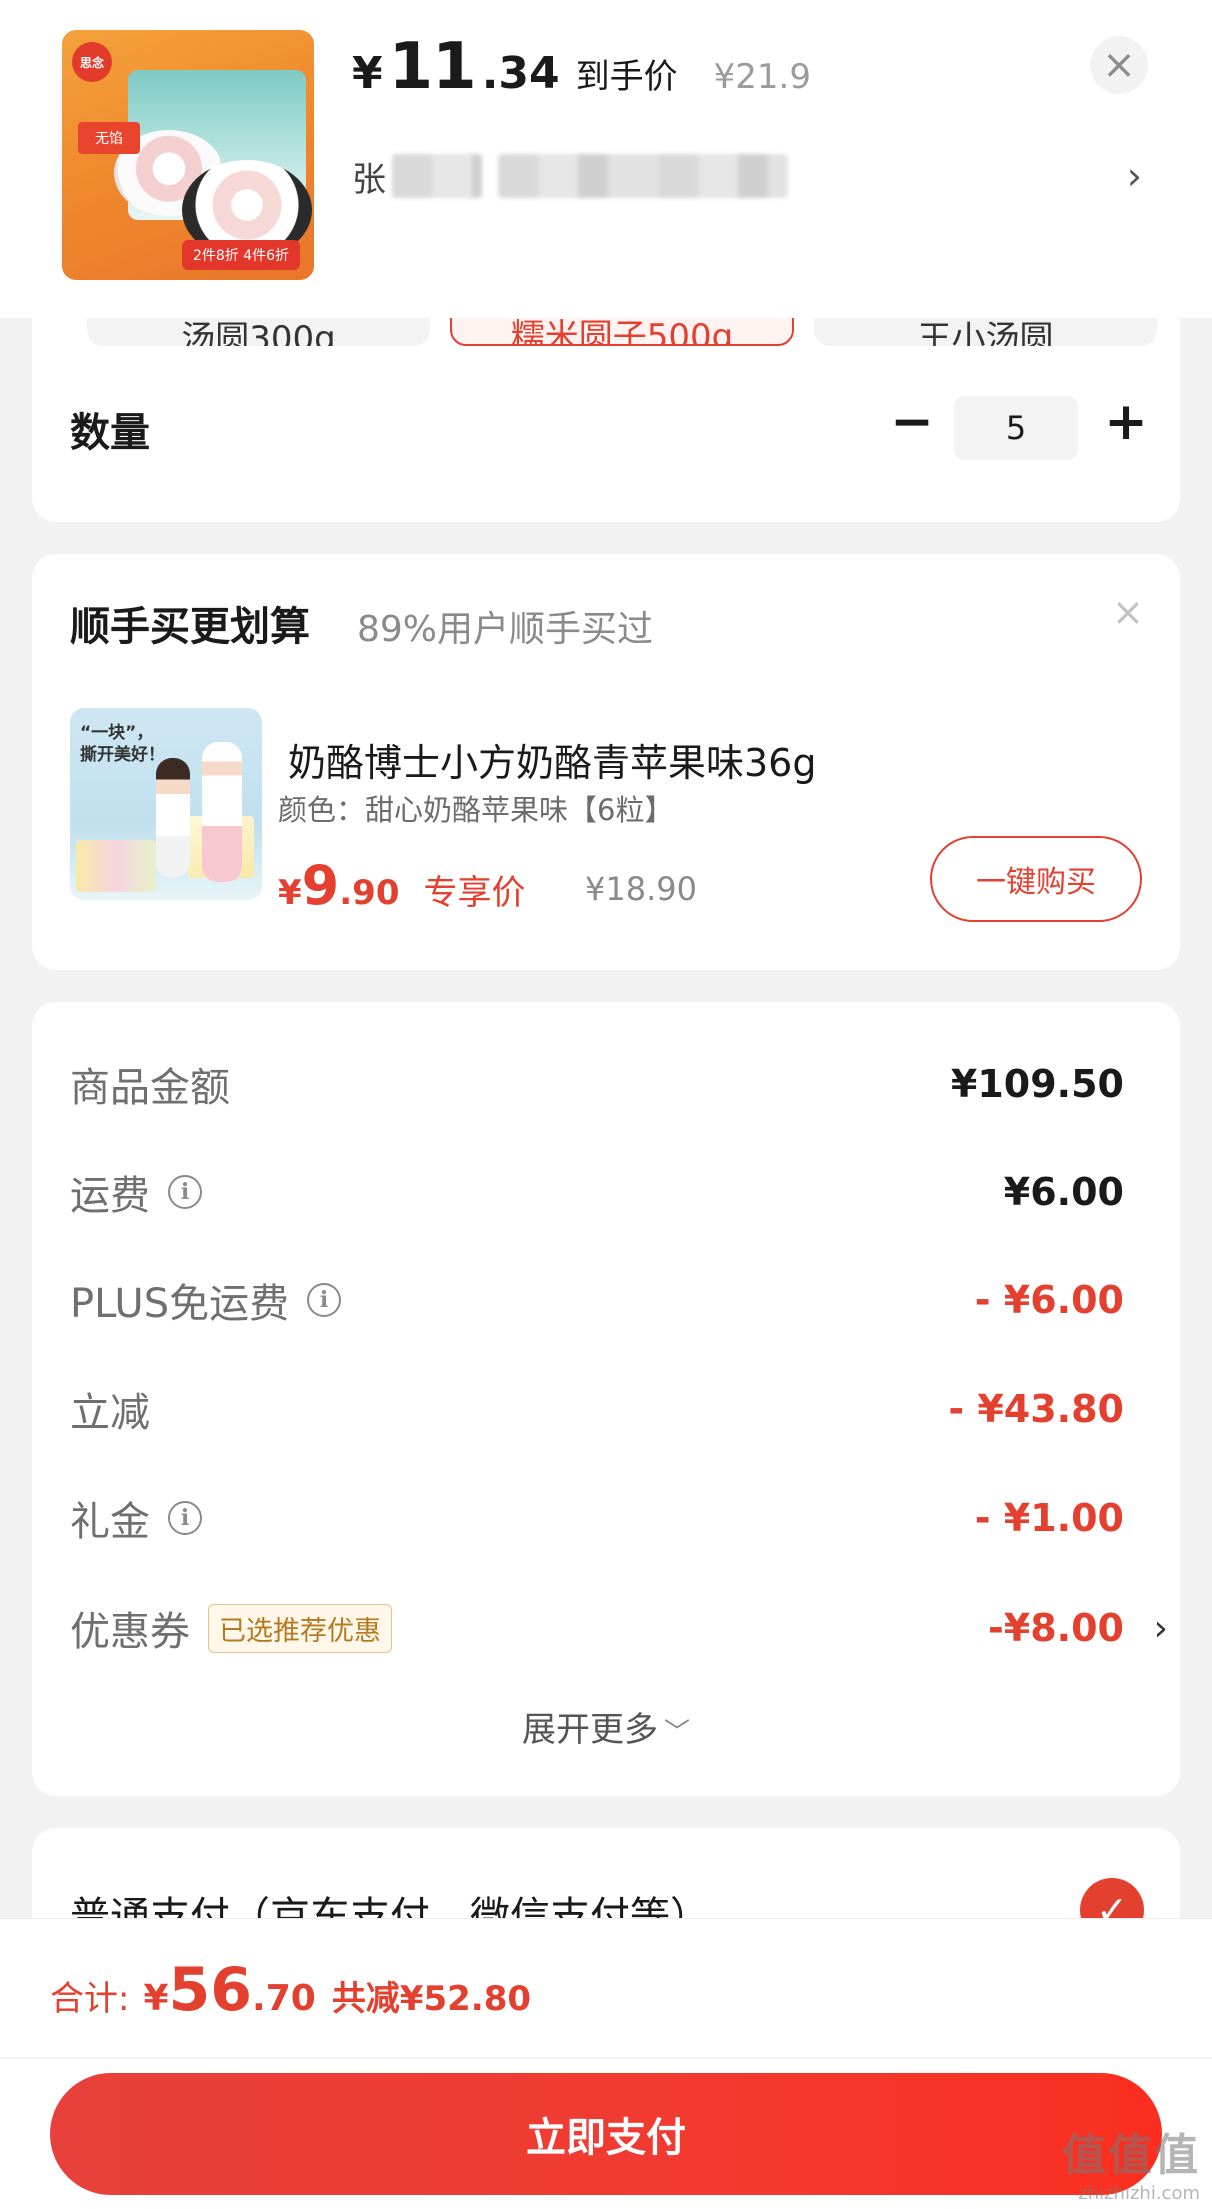 This screenshot has height=2209, width=1212. Describe the element at coordinates (606, 1726) in the screenshot. I see `expand-more-button: 展开更多 ﹀` at that location.